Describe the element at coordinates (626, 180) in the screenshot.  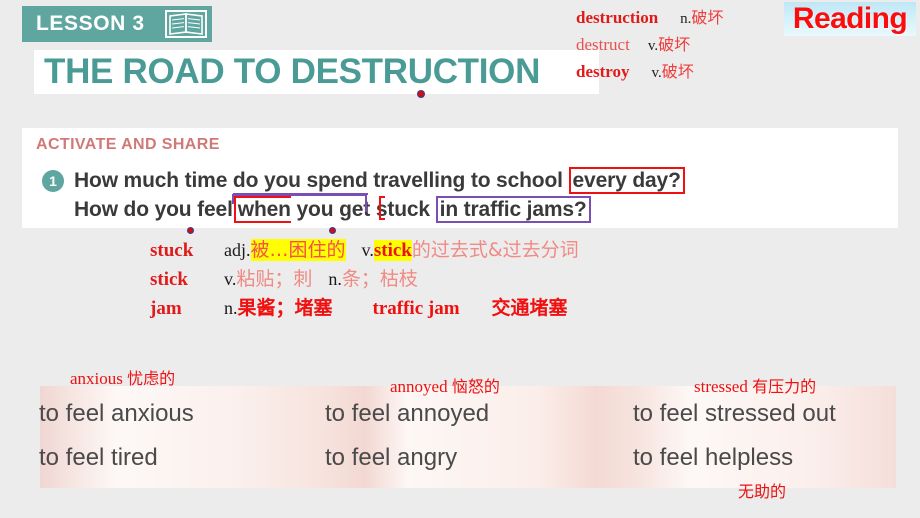
I see `question-part-bracketed-everyday: every day?` at that location.